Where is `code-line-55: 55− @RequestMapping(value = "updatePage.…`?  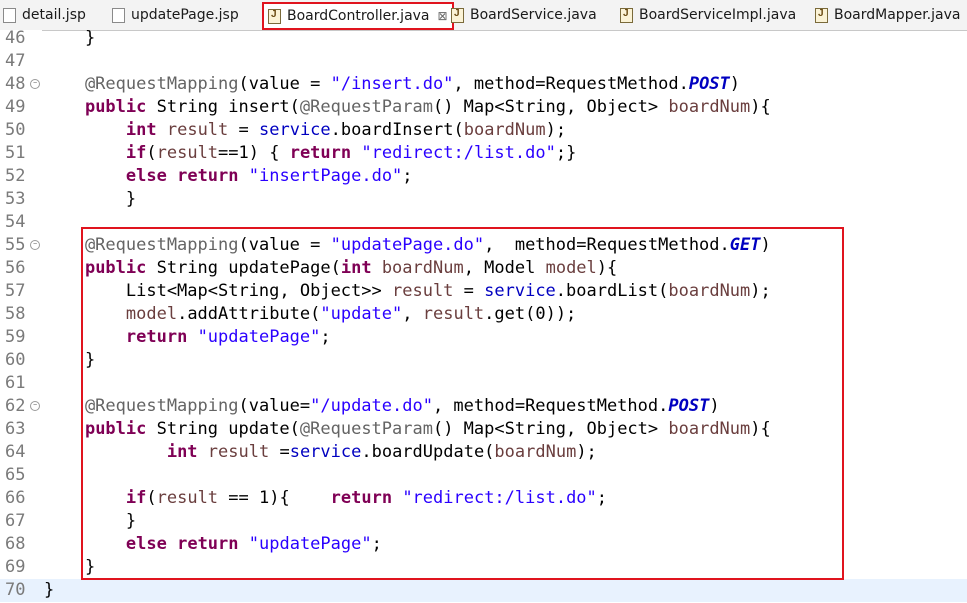 code-line-55: 55− @RequestMapping(value = "updatePage.… is located at coordinates (483, 245).